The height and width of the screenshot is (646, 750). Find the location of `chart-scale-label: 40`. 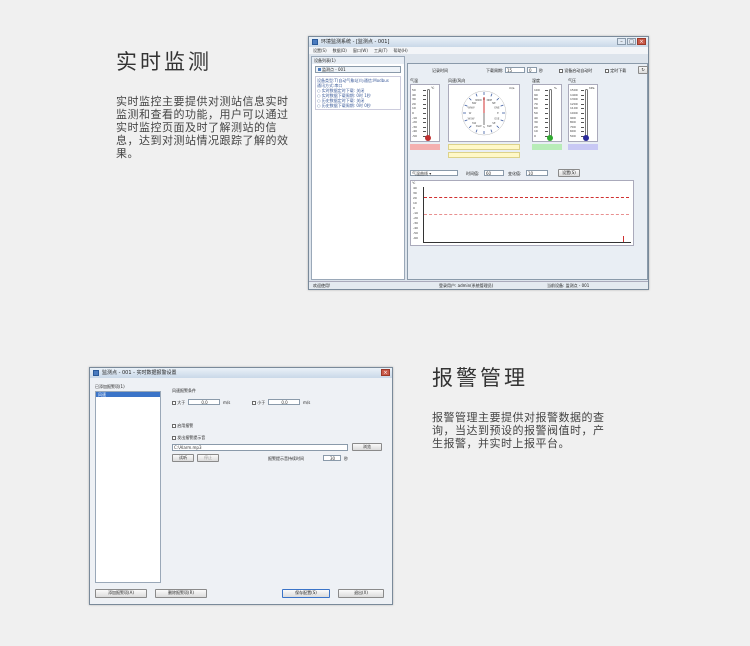

chart-scale-label: 40 is located at coordinates (415, 188).